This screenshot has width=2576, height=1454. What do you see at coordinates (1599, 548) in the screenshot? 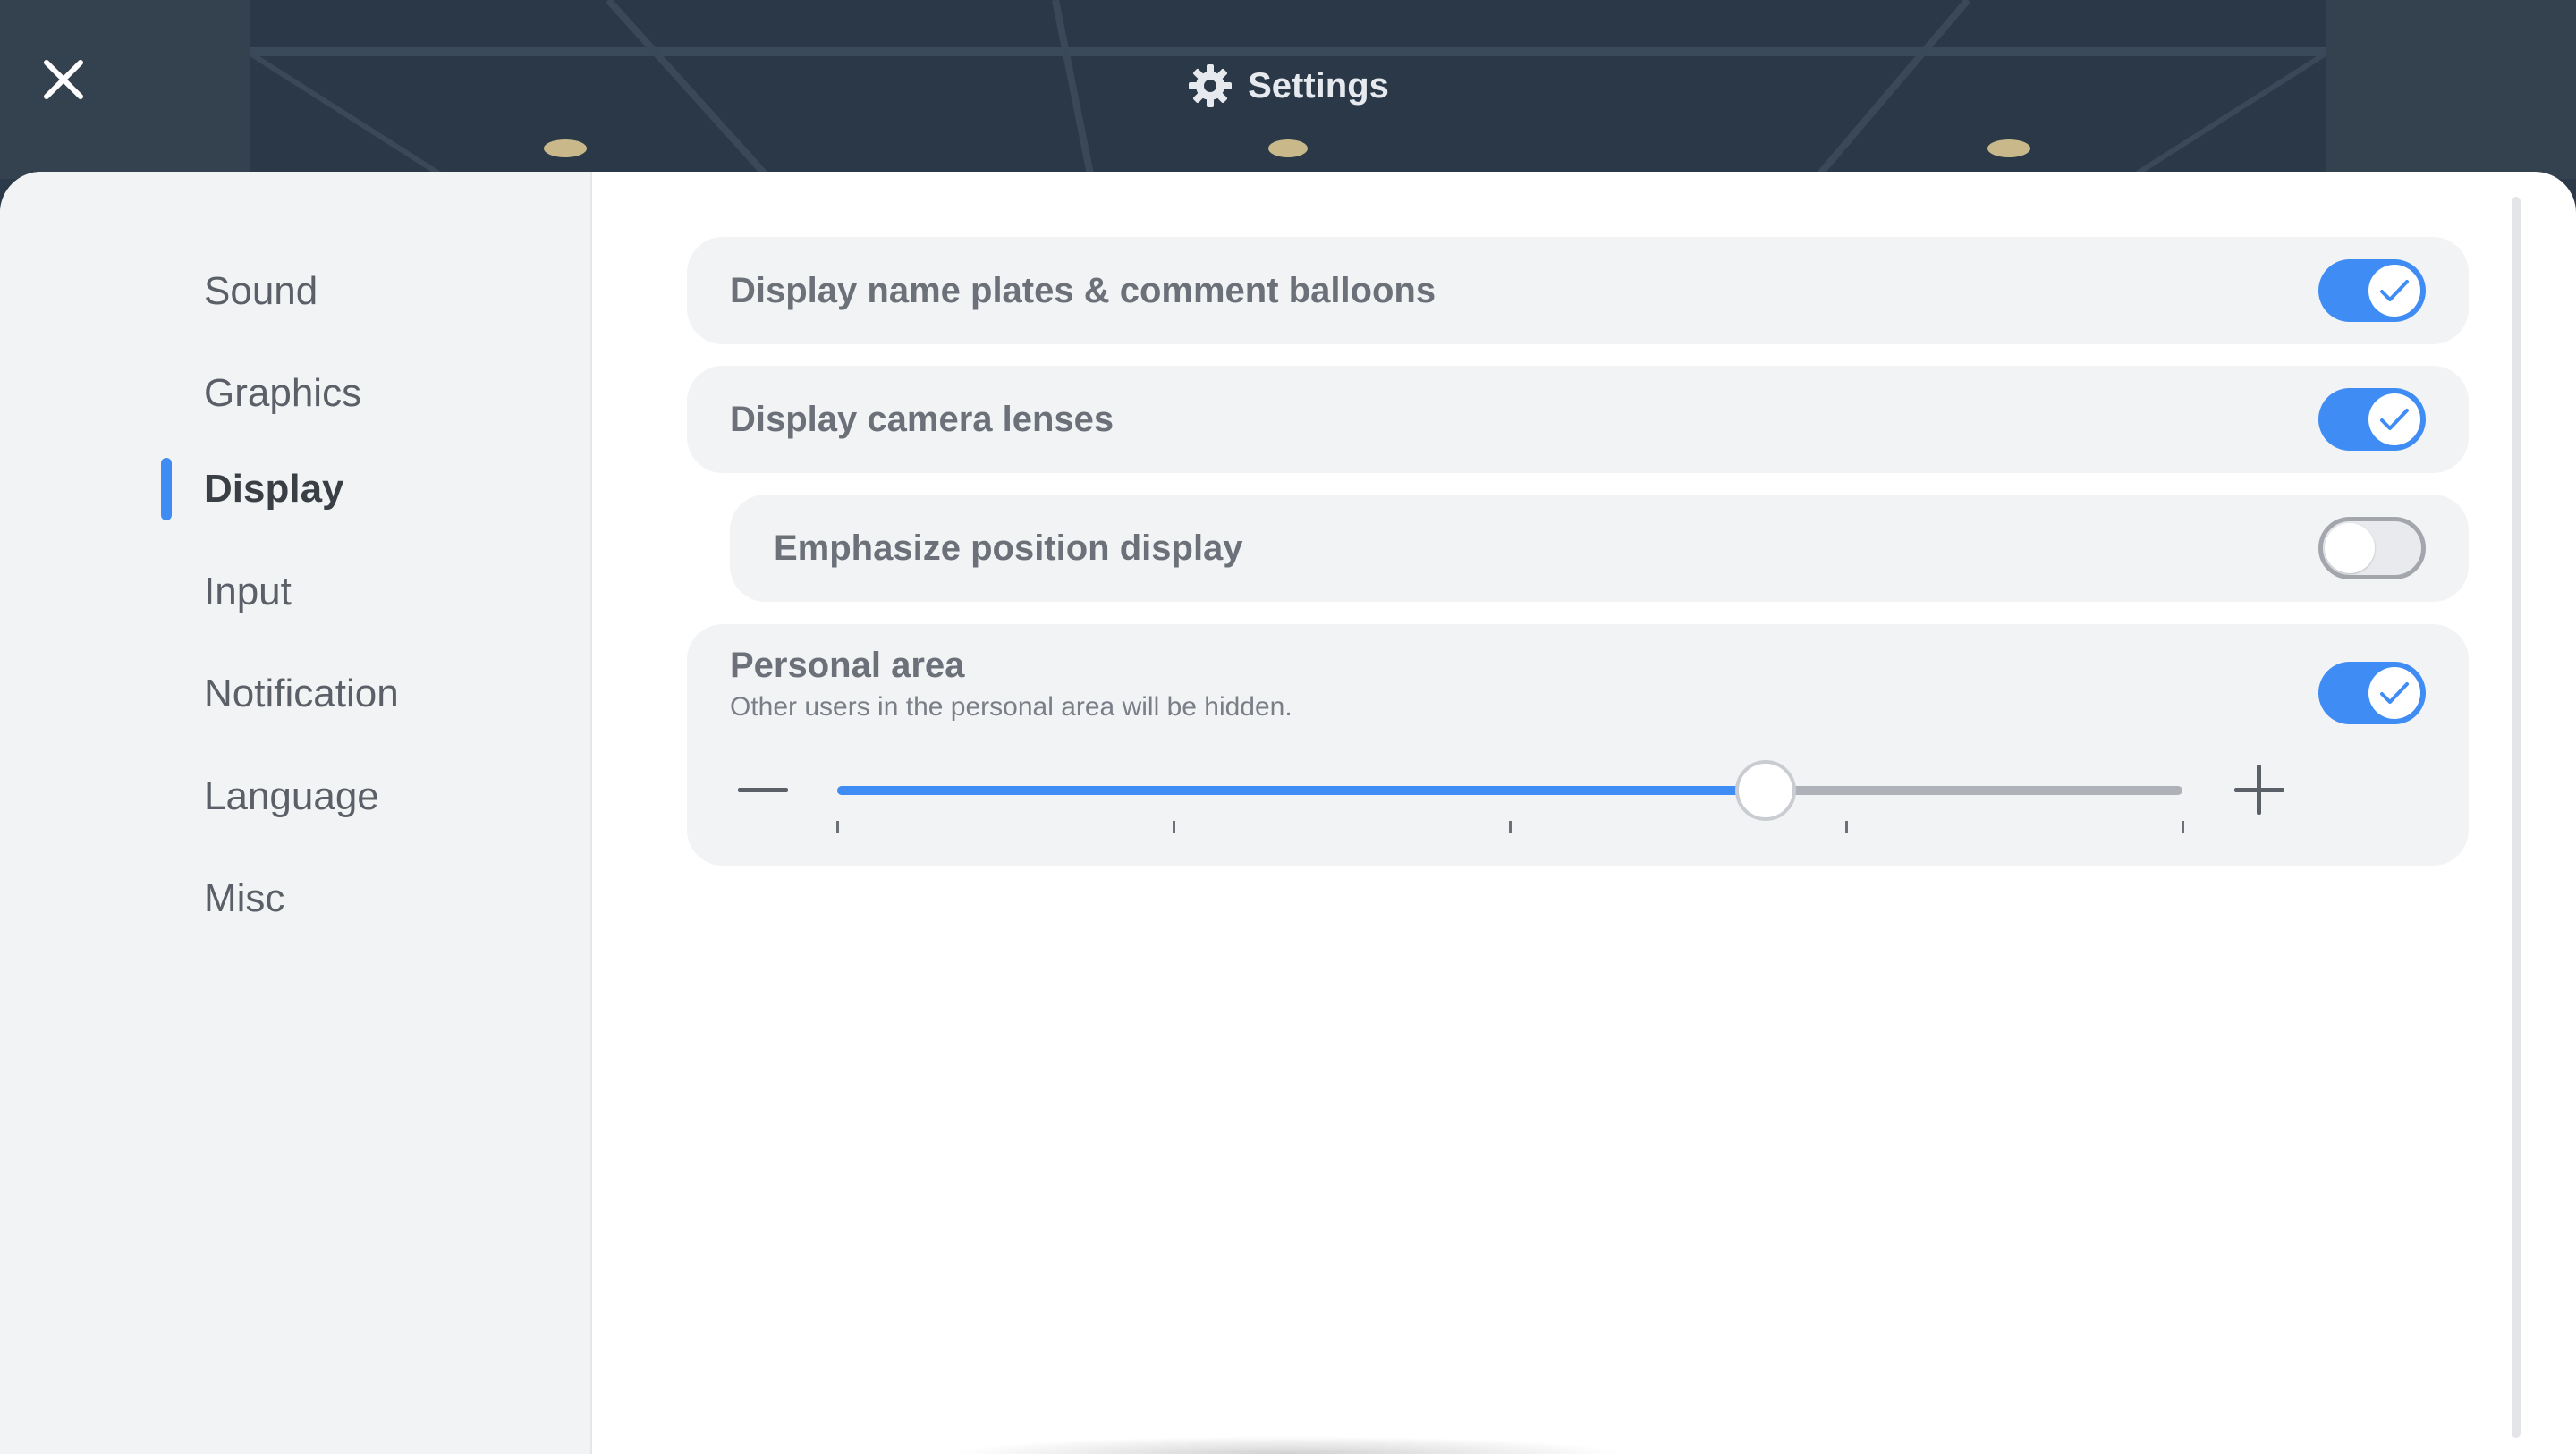
I see `setting-row-emphasize-position: Emphasize position display` at bounding box center [1599, 548].